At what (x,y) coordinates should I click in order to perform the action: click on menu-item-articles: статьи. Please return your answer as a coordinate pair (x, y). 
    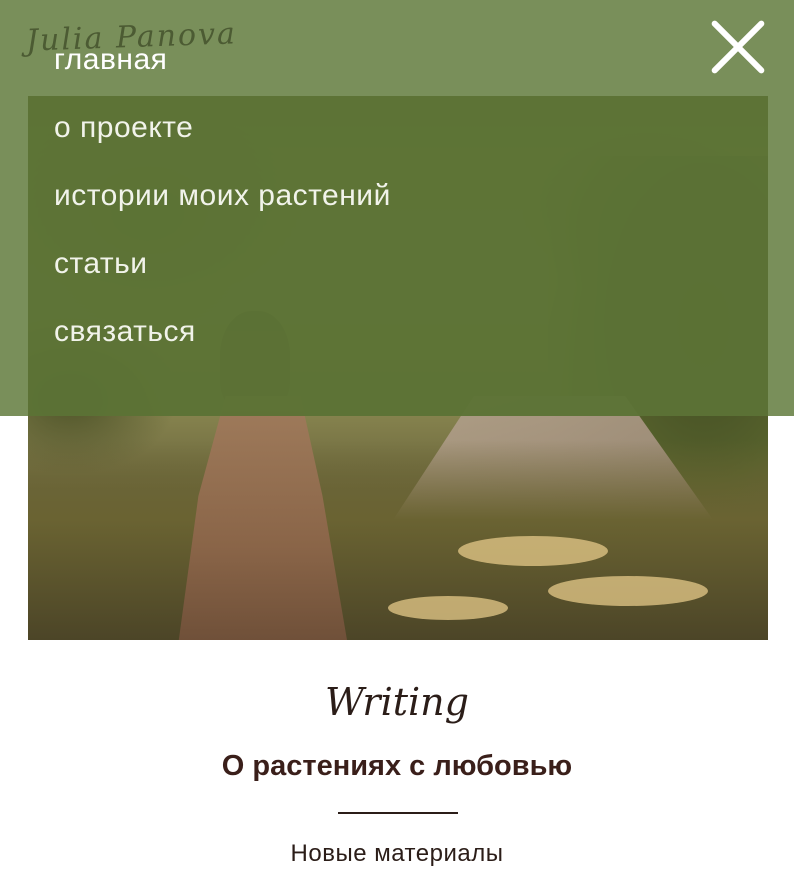
    Looking at the image, I should click on (222, 278).